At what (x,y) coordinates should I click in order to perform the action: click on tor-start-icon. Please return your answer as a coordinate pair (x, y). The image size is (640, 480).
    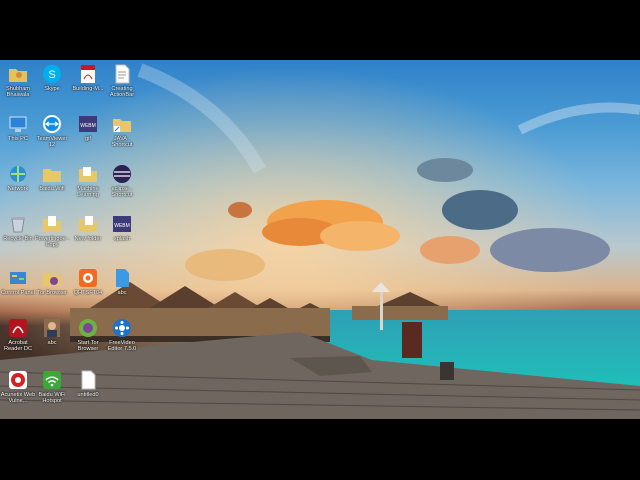
    Looking at the image, I should click on (88, 328).